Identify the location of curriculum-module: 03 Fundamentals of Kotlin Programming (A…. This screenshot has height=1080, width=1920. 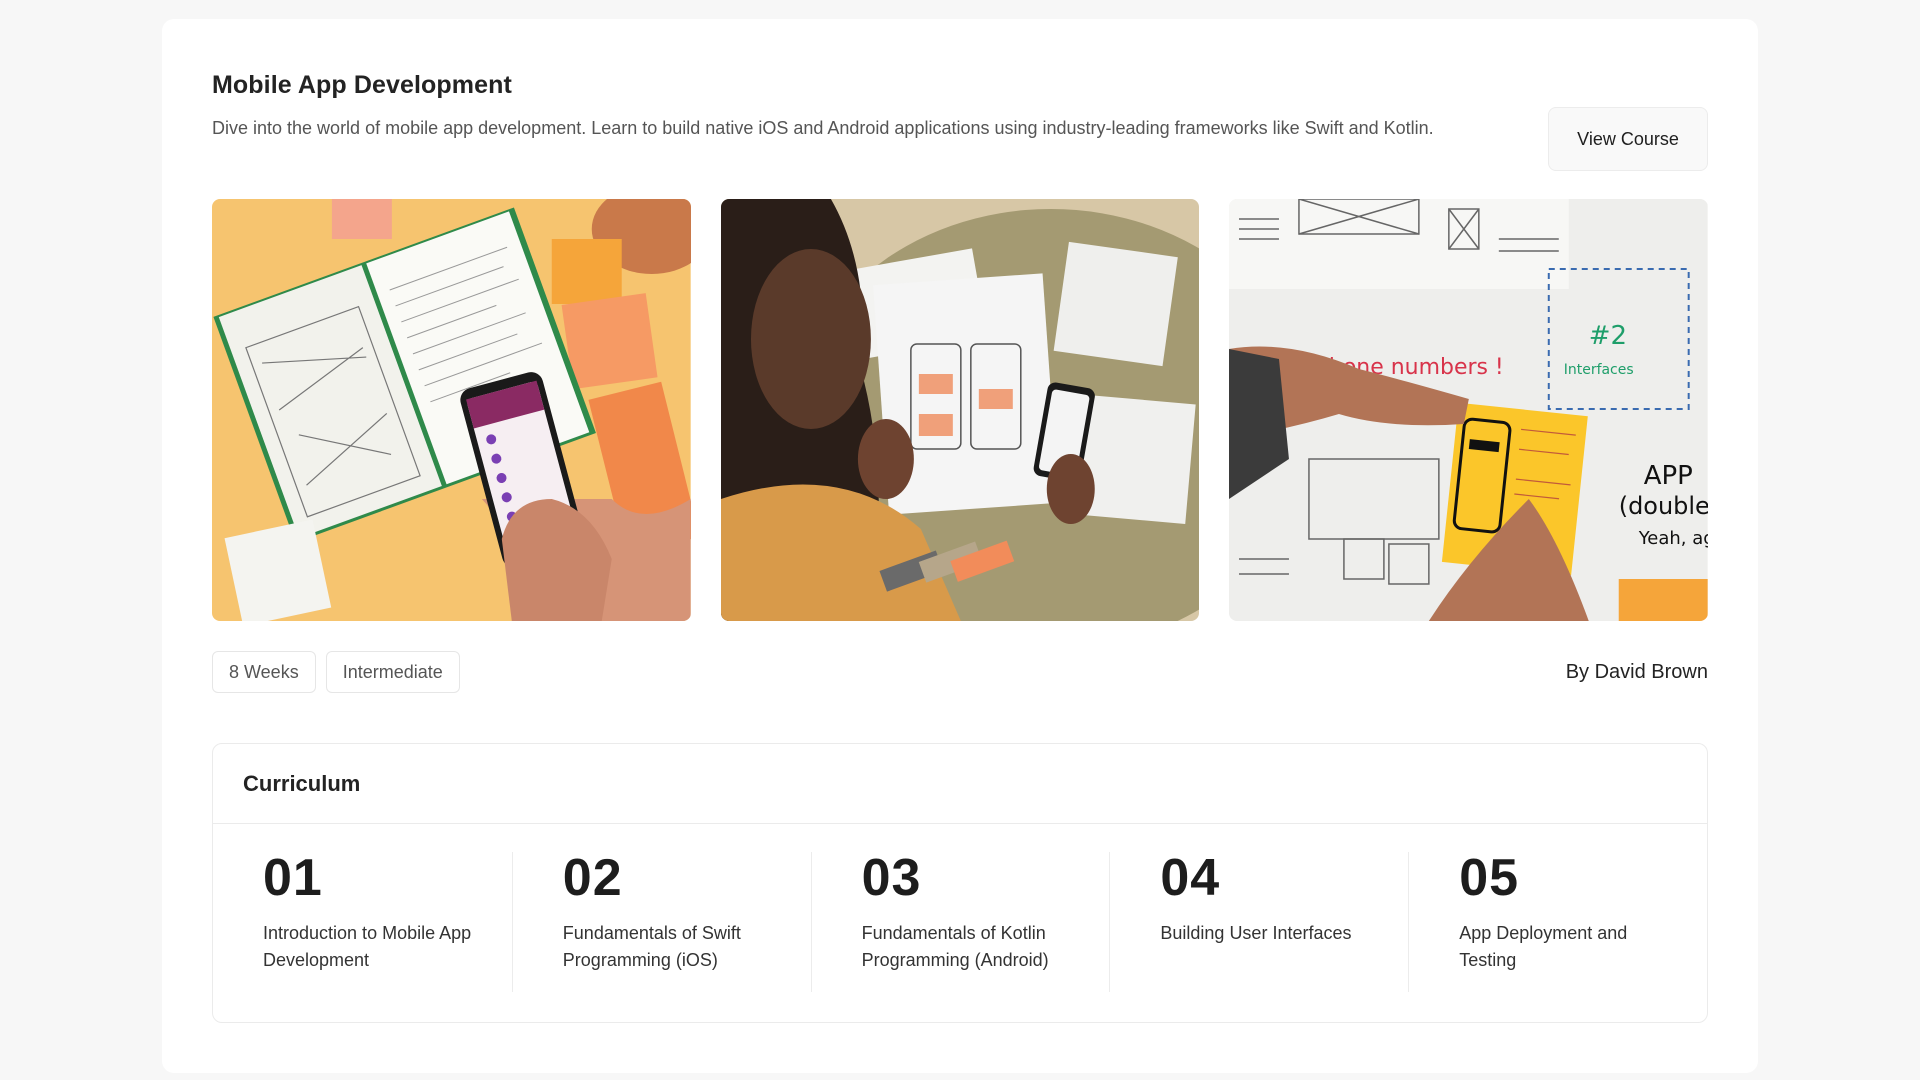
(960, 920).